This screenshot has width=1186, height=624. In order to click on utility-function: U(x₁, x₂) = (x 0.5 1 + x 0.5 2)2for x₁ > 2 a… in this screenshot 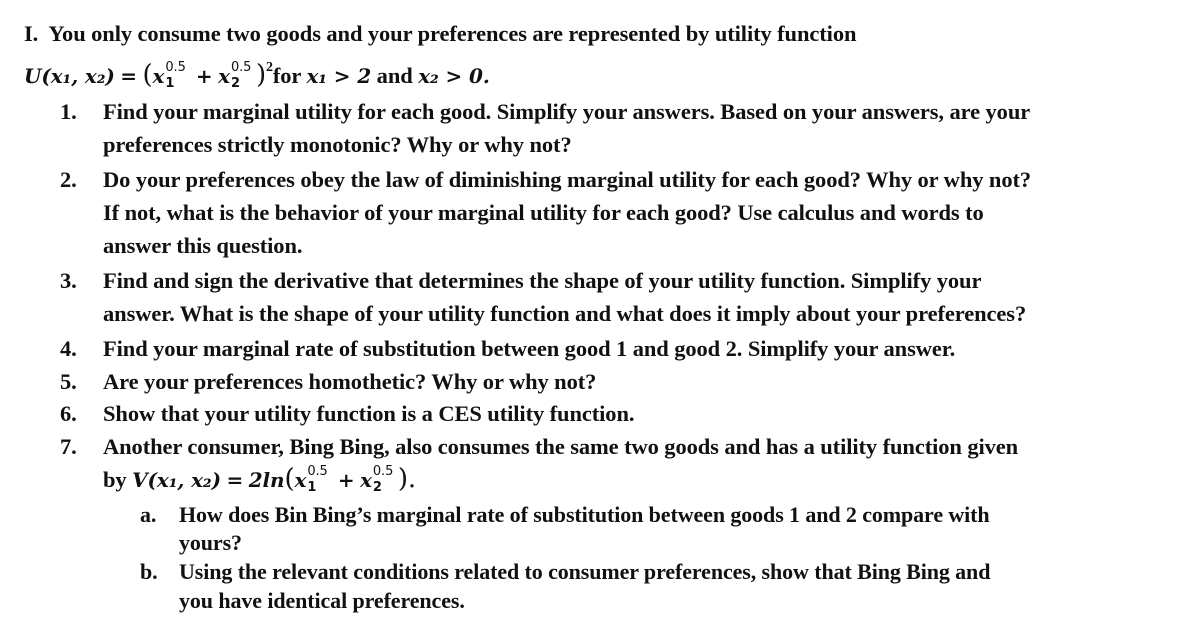, I will do `click(257, 77)`.